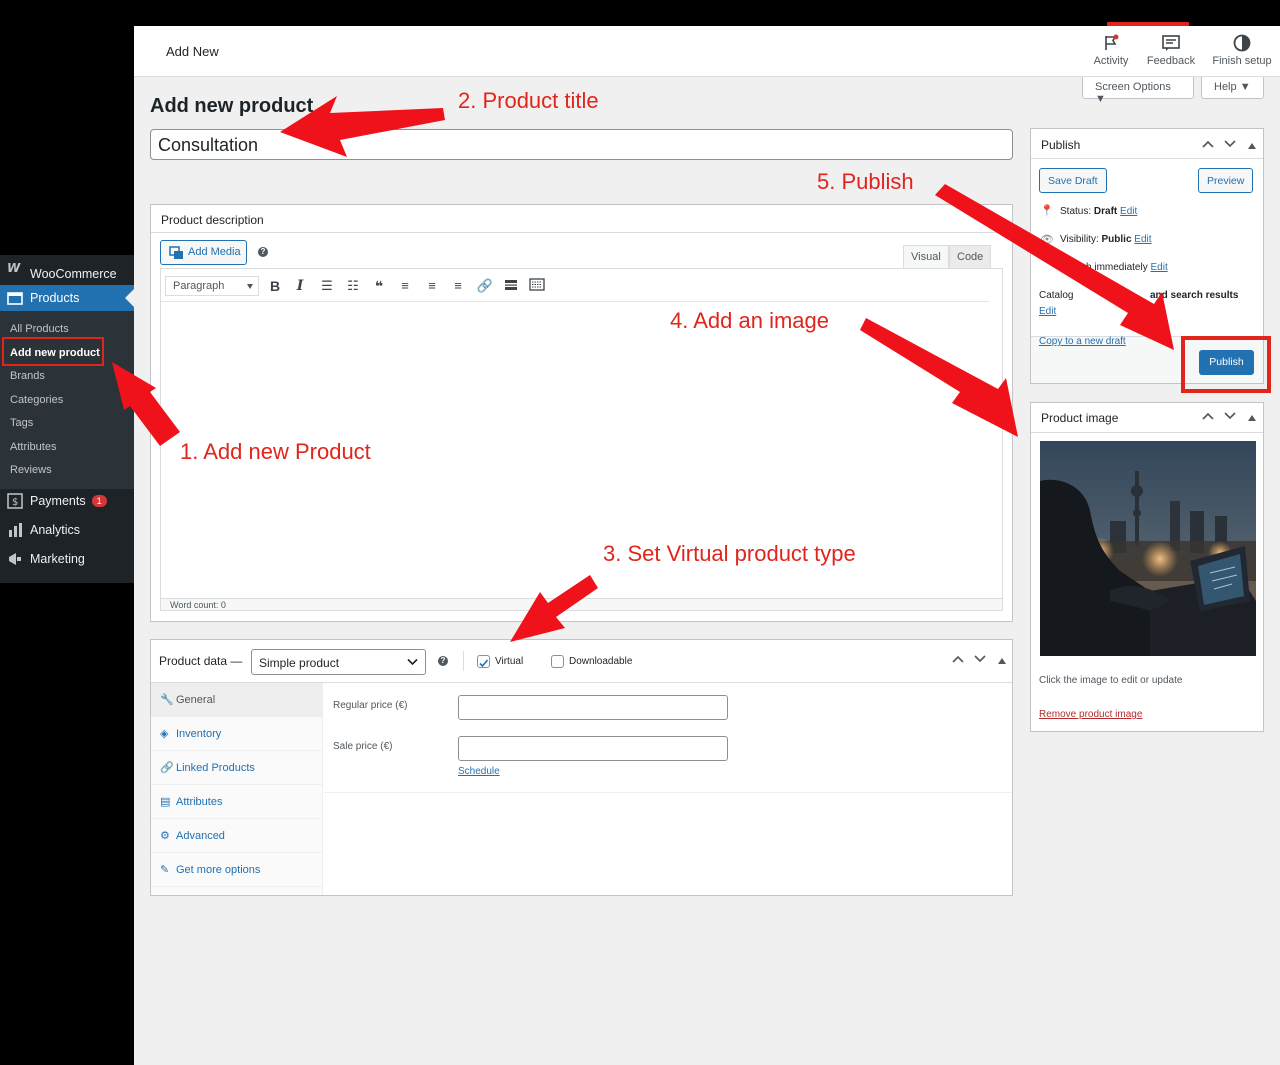  Describe the element at coordinates (353, 286) in the screenshot. I see `numbered-list-icon: ☷` at that location.